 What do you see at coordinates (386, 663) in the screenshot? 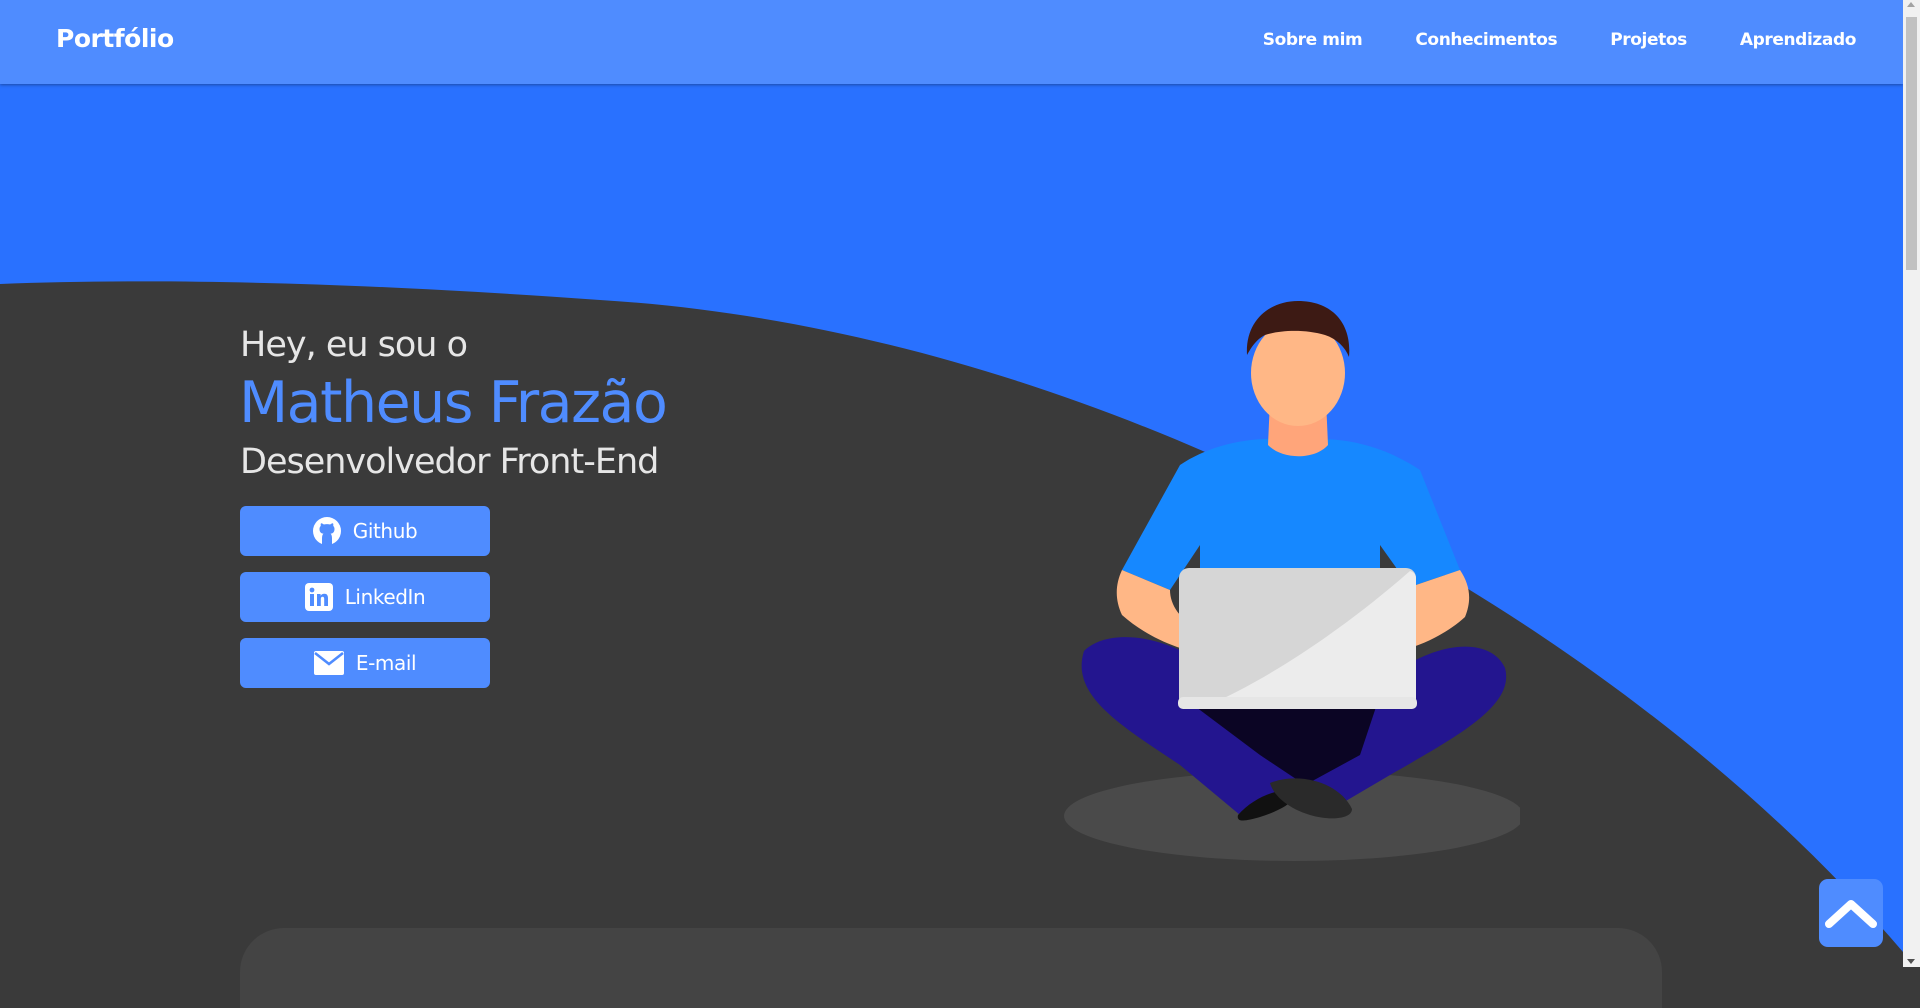
I see `email-button-label: E-mail` at bounding box center [386, 663].